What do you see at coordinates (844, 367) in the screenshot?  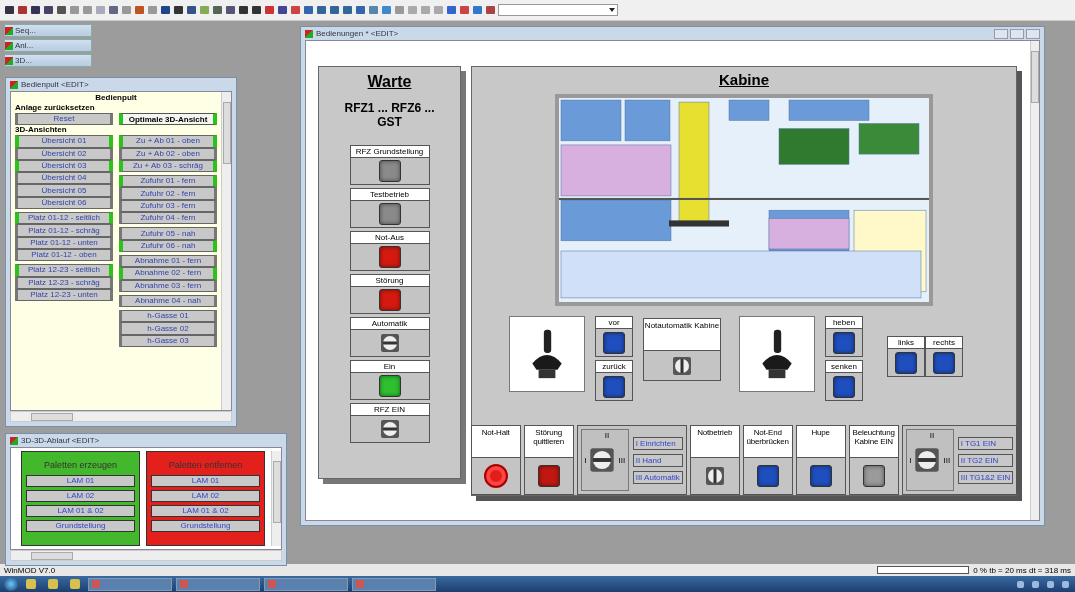 I see `control-label: senken` at bounding box center [844, 367].